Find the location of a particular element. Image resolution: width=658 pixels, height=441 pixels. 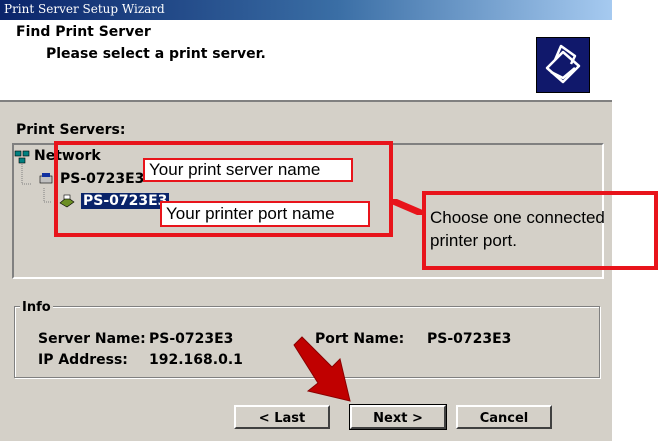

port-name-value: PS-0723E3 is located at coordinates (469, 339).